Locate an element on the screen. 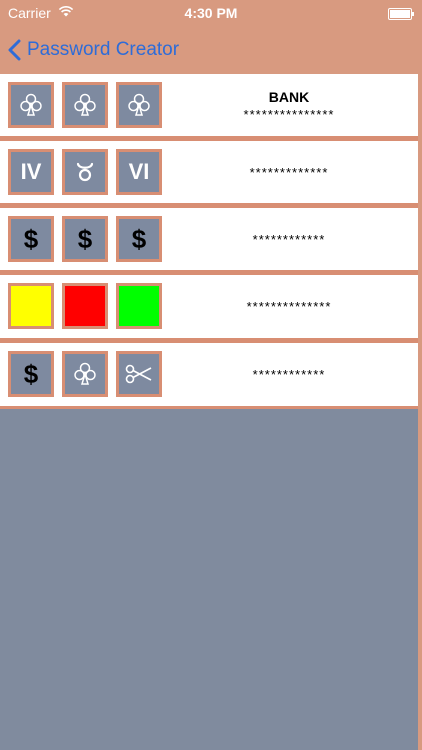  tile-scissors is located at coordinates (139, 374).